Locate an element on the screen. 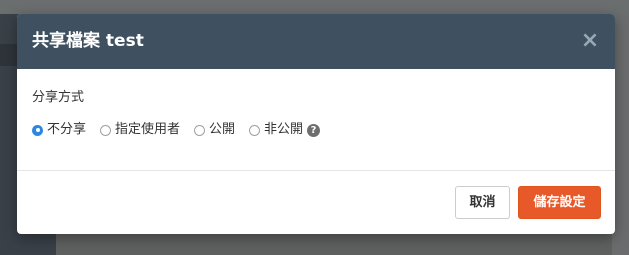 Image resolution: width=629 pixels, height=255 pixels. sharing-method-label: 分享方式 is located at coordinates (58, 97).